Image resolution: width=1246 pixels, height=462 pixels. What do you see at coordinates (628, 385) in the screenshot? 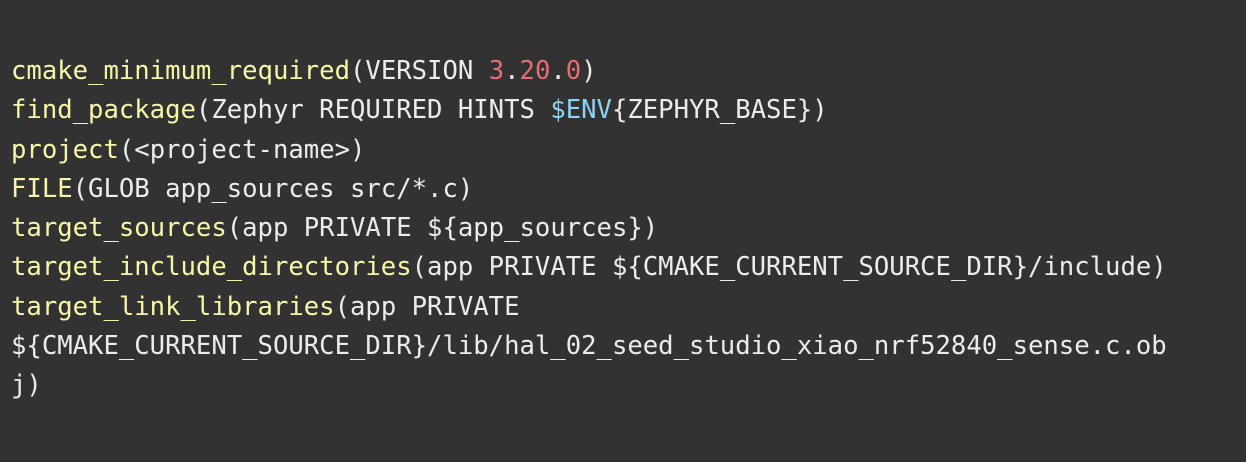
I see `code-line-9: j)` at bounding box center [628, 385].